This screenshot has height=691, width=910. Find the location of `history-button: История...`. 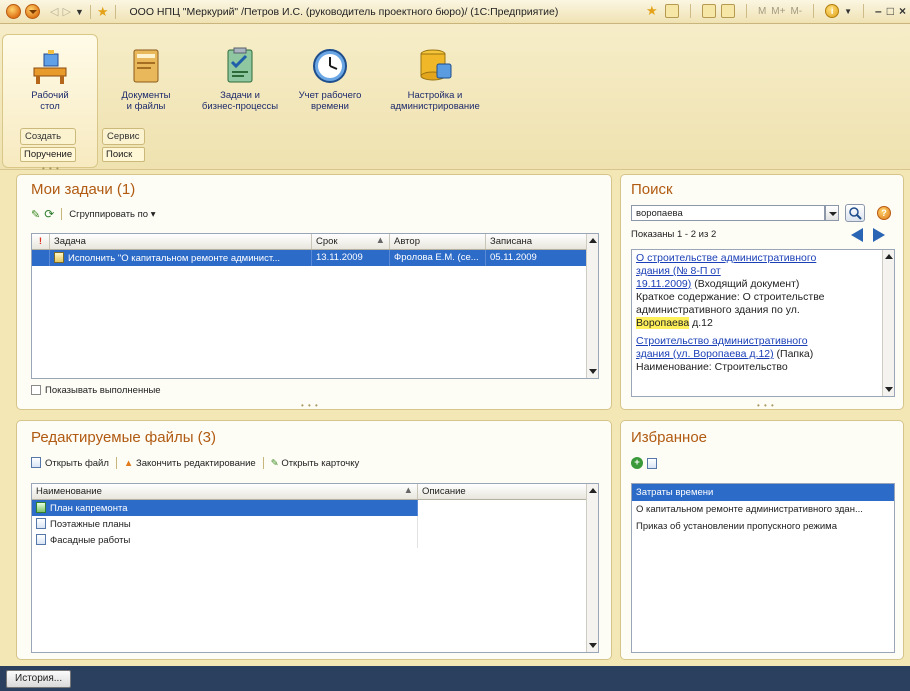

history-button: История... is located at coordinates (39, 679).